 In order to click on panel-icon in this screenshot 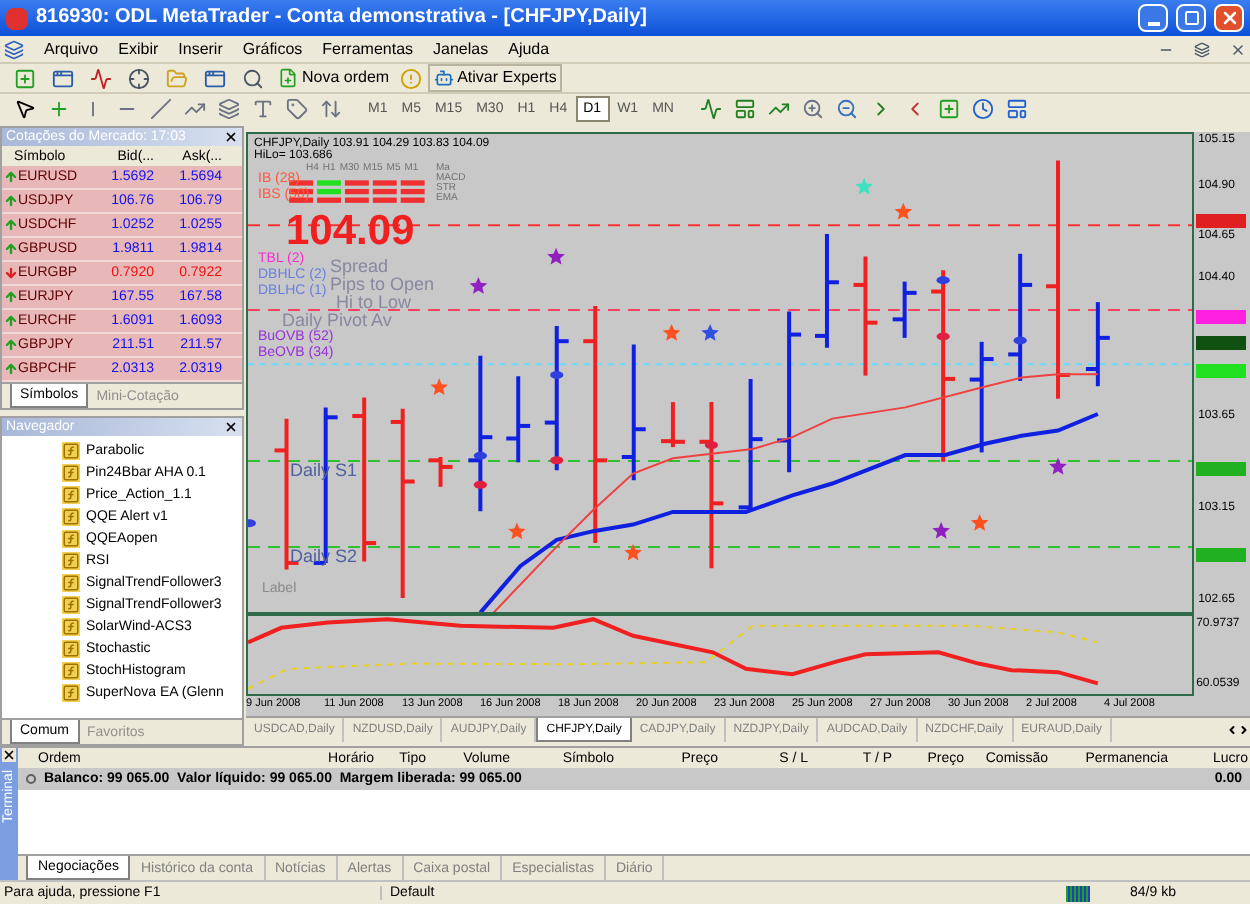, I will do `click(214, 78)`.